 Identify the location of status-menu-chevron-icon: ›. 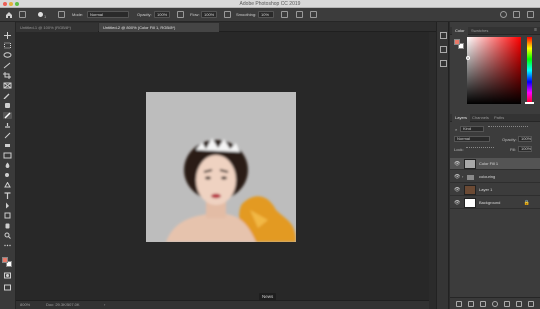
(104, 305).